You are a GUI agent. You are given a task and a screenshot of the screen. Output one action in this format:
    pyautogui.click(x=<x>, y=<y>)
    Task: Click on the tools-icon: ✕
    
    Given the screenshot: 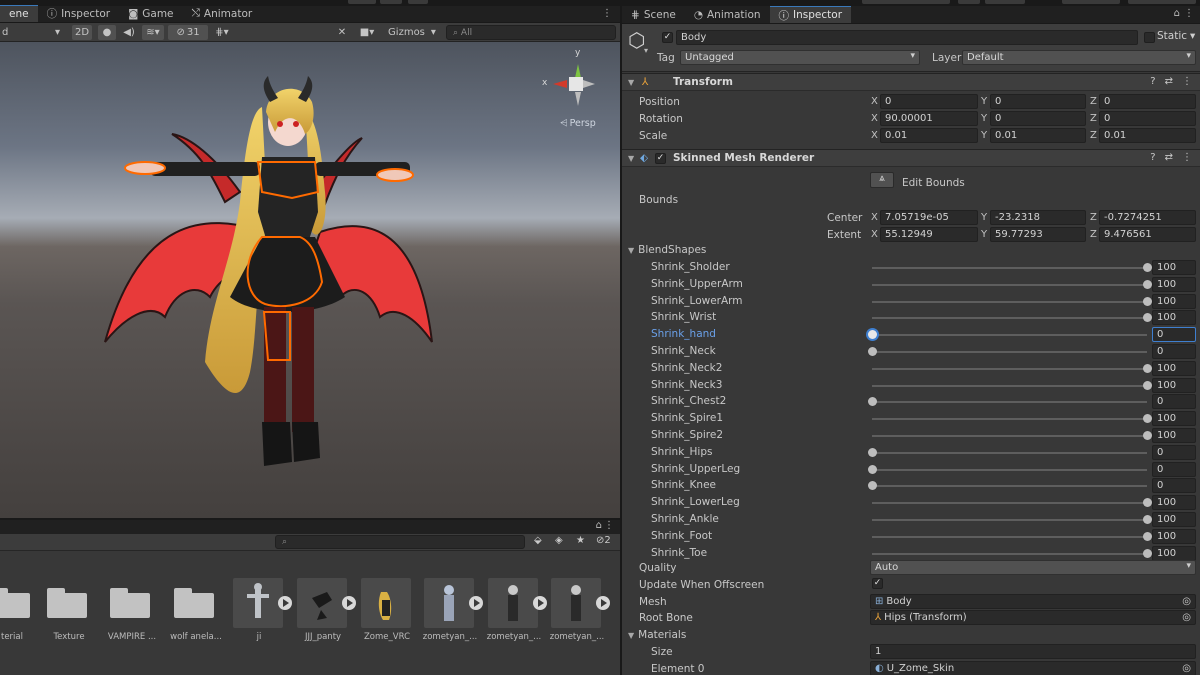 What is the action you would take?
    pyautogui.click(x=342, y=32)
    